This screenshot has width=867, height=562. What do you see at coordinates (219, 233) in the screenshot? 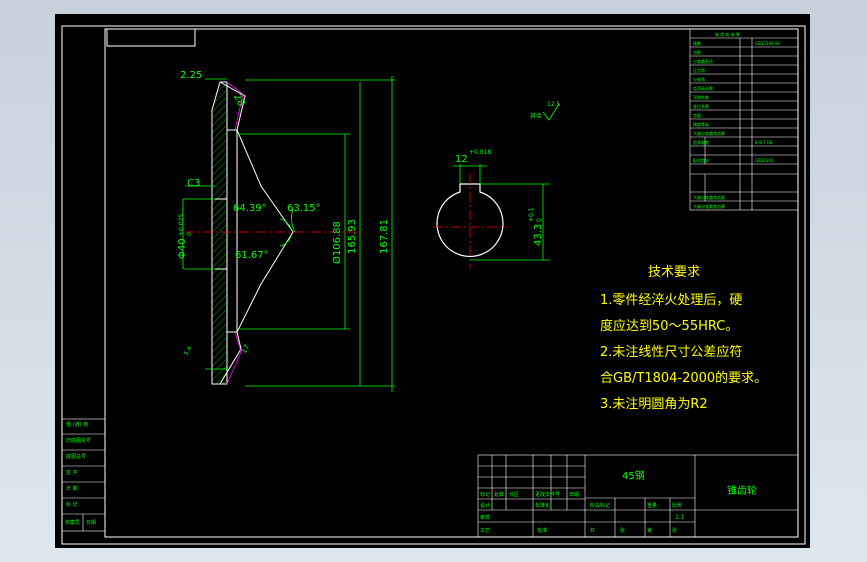
I see `gear-hub-hatch` at bounding box center [219, 233].